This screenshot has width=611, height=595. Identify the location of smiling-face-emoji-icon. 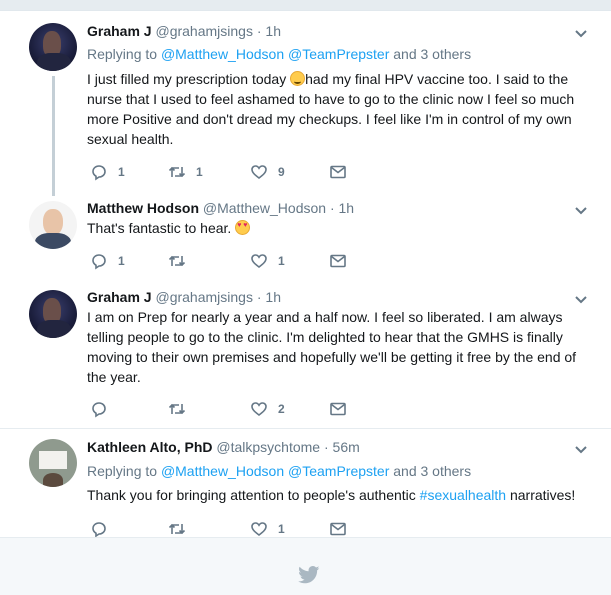
(298, 78).